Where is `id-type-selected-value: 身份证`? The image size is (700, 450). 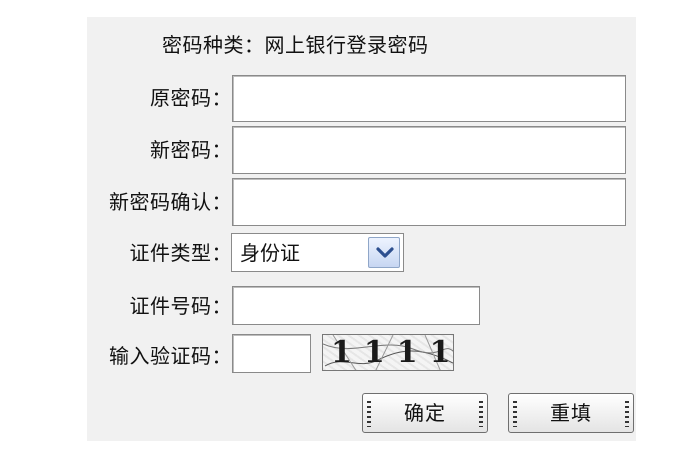
id-type-selected-value: 身份证 is located at coordinates (270, 253).